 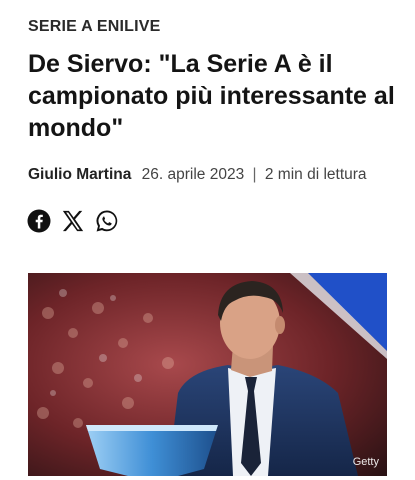 What do you see at coordinates (365, 462) in the screenshot?
I see `photo-credit: Getty` at bounding box center [365, 462].